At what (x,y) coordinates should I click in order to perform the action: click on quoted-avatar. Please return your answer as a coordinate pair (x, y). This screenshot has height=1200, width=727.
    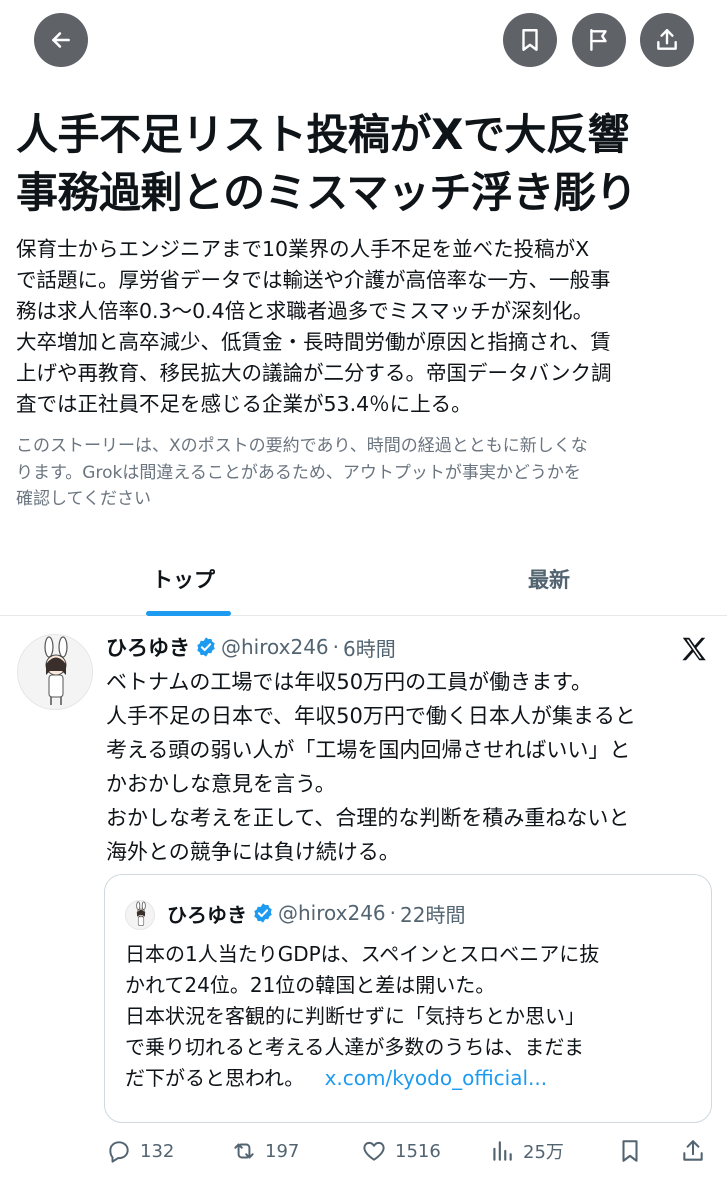
    Looking at the image, I should click on (140, 915).